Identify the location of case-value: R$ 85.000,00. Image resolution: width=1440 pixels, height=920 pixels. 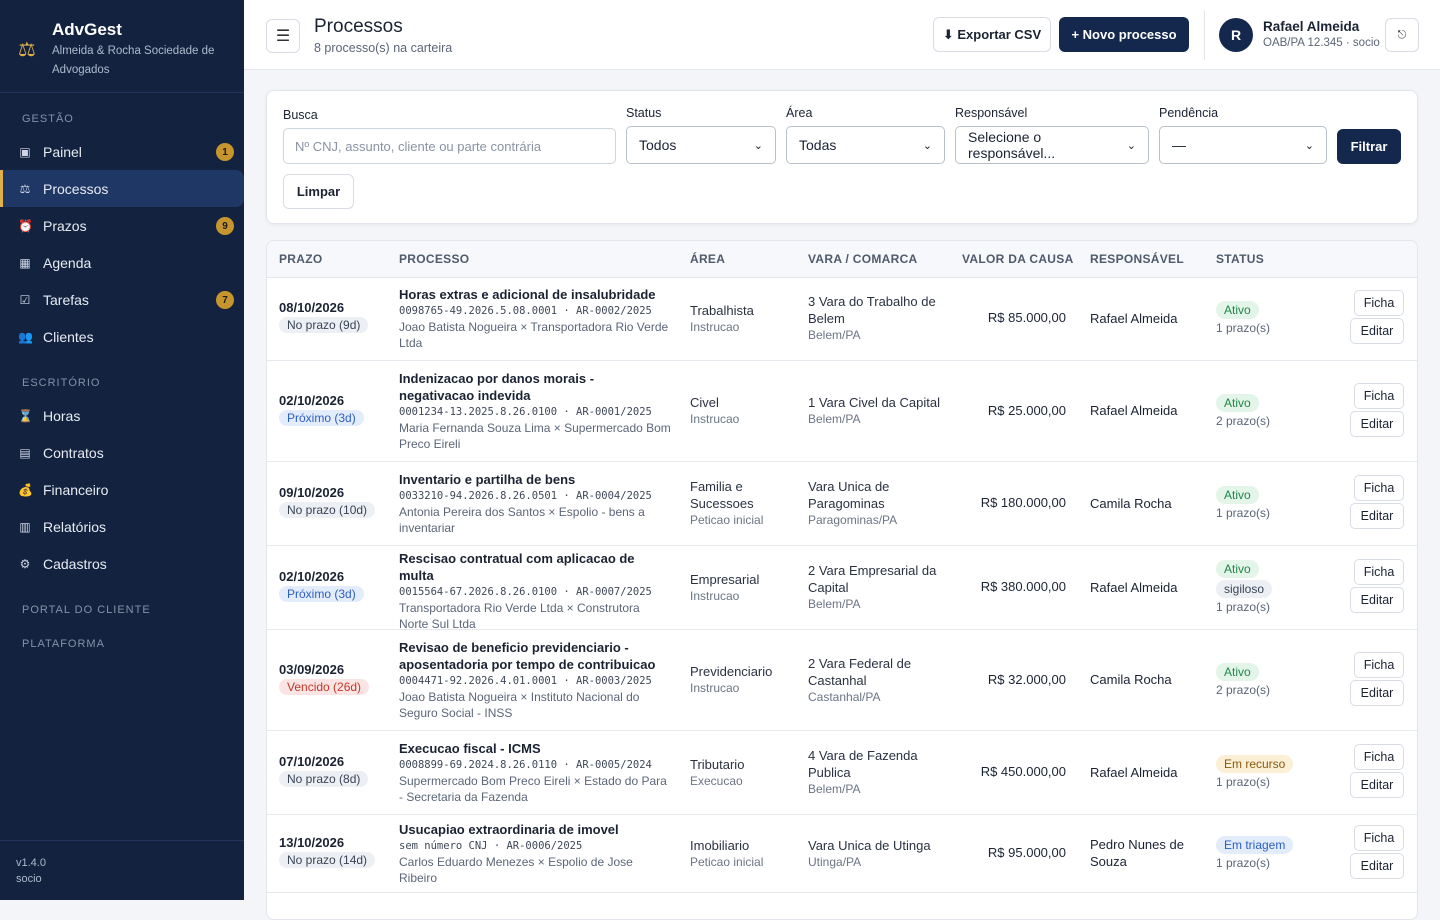
(1026, 317).